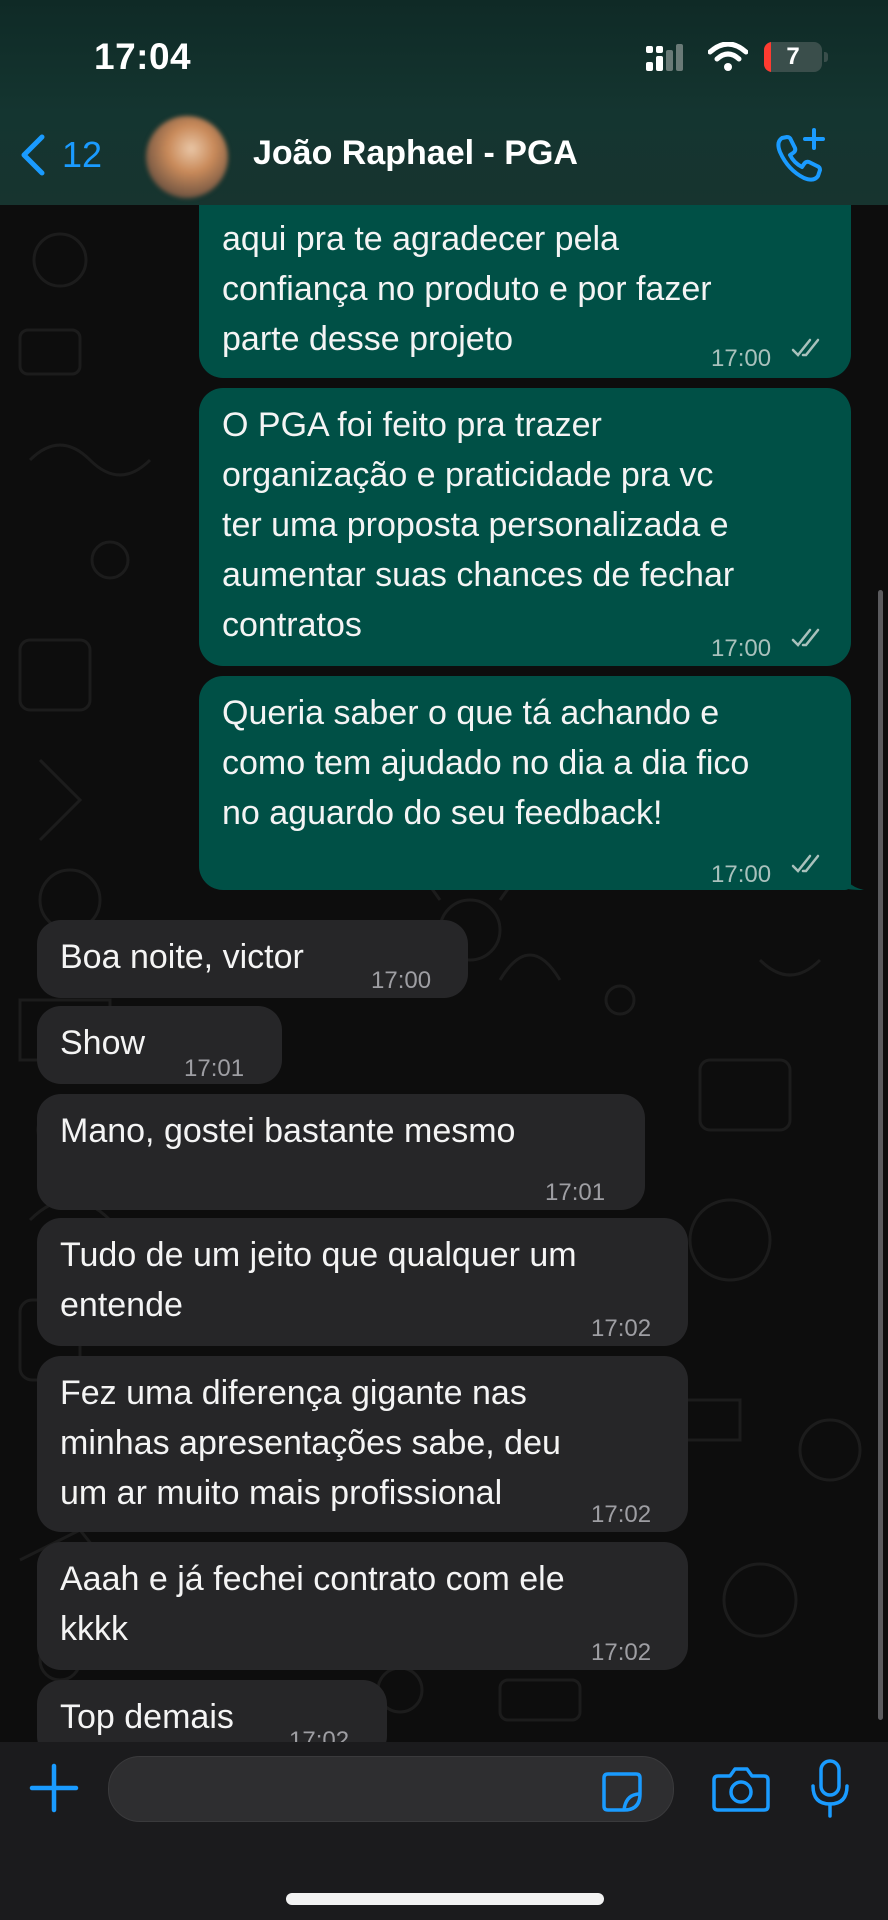 This screenshot has width=888, height=1920. I want to click on status-time: 17:04, so click(143, 56).